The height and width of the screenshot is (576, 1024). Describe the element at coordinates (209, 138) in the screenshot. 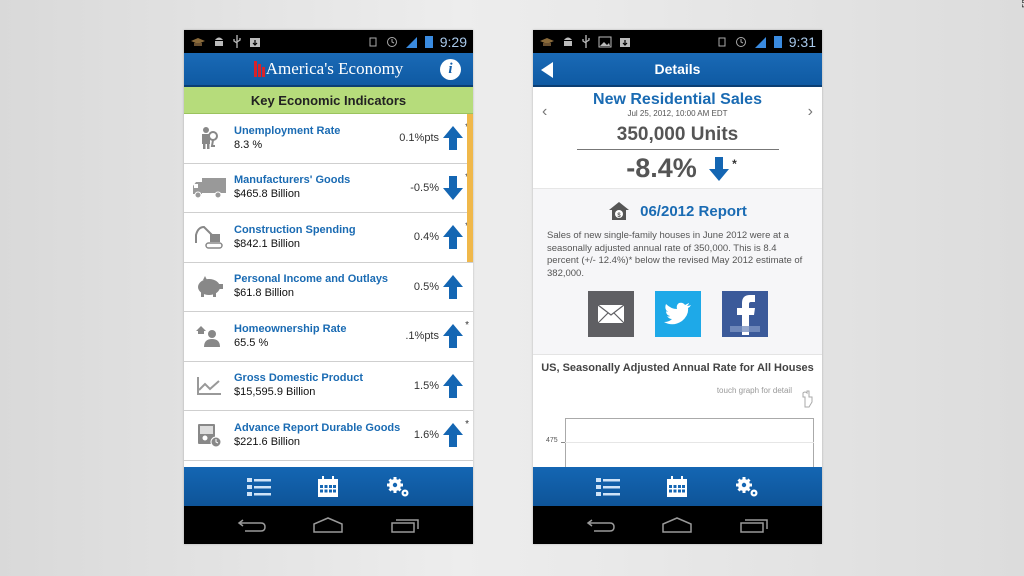

I see `person-badge-icon` at that location.